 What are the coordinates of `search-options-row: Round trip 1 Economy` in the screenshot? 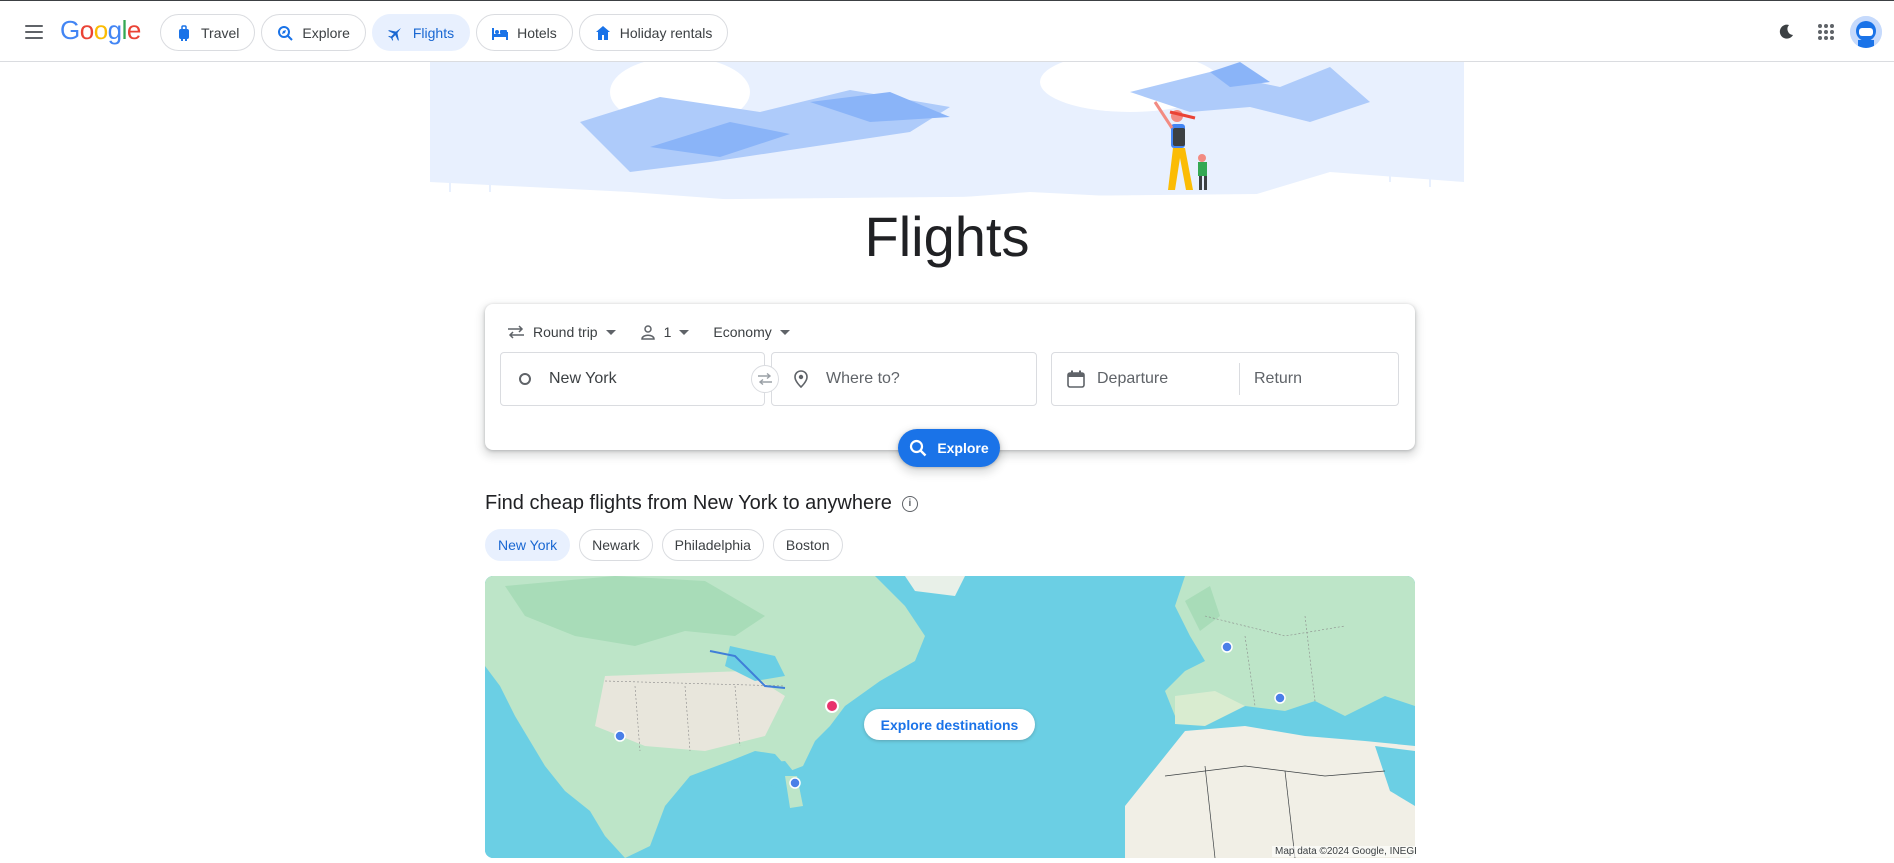 It's located at (648, 332).